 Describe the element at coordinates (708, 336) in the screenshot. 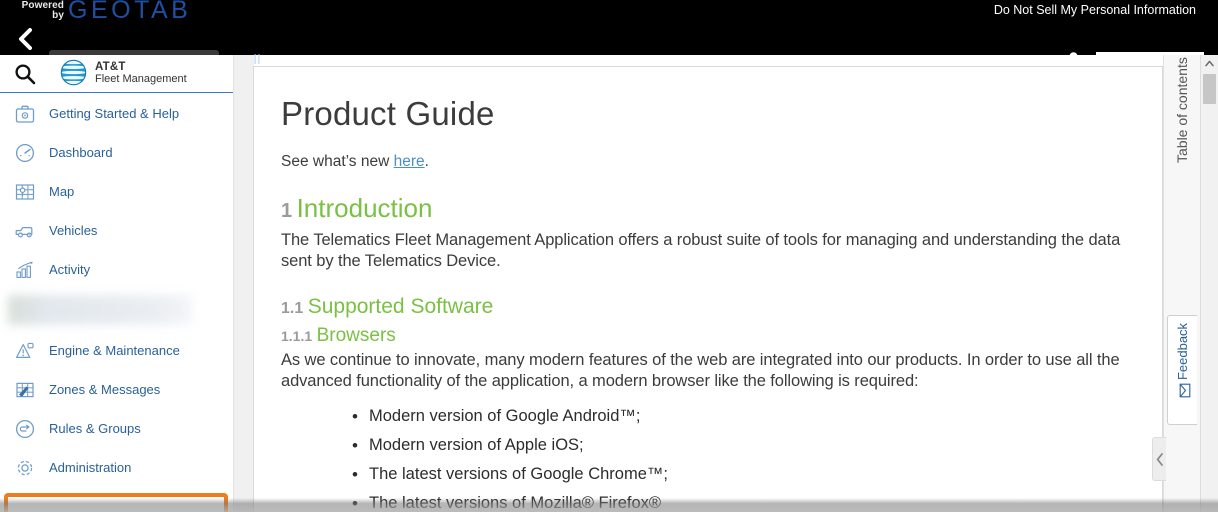

I see `section-1-1-1-heading: 1.1.1 Browsers` at that location.